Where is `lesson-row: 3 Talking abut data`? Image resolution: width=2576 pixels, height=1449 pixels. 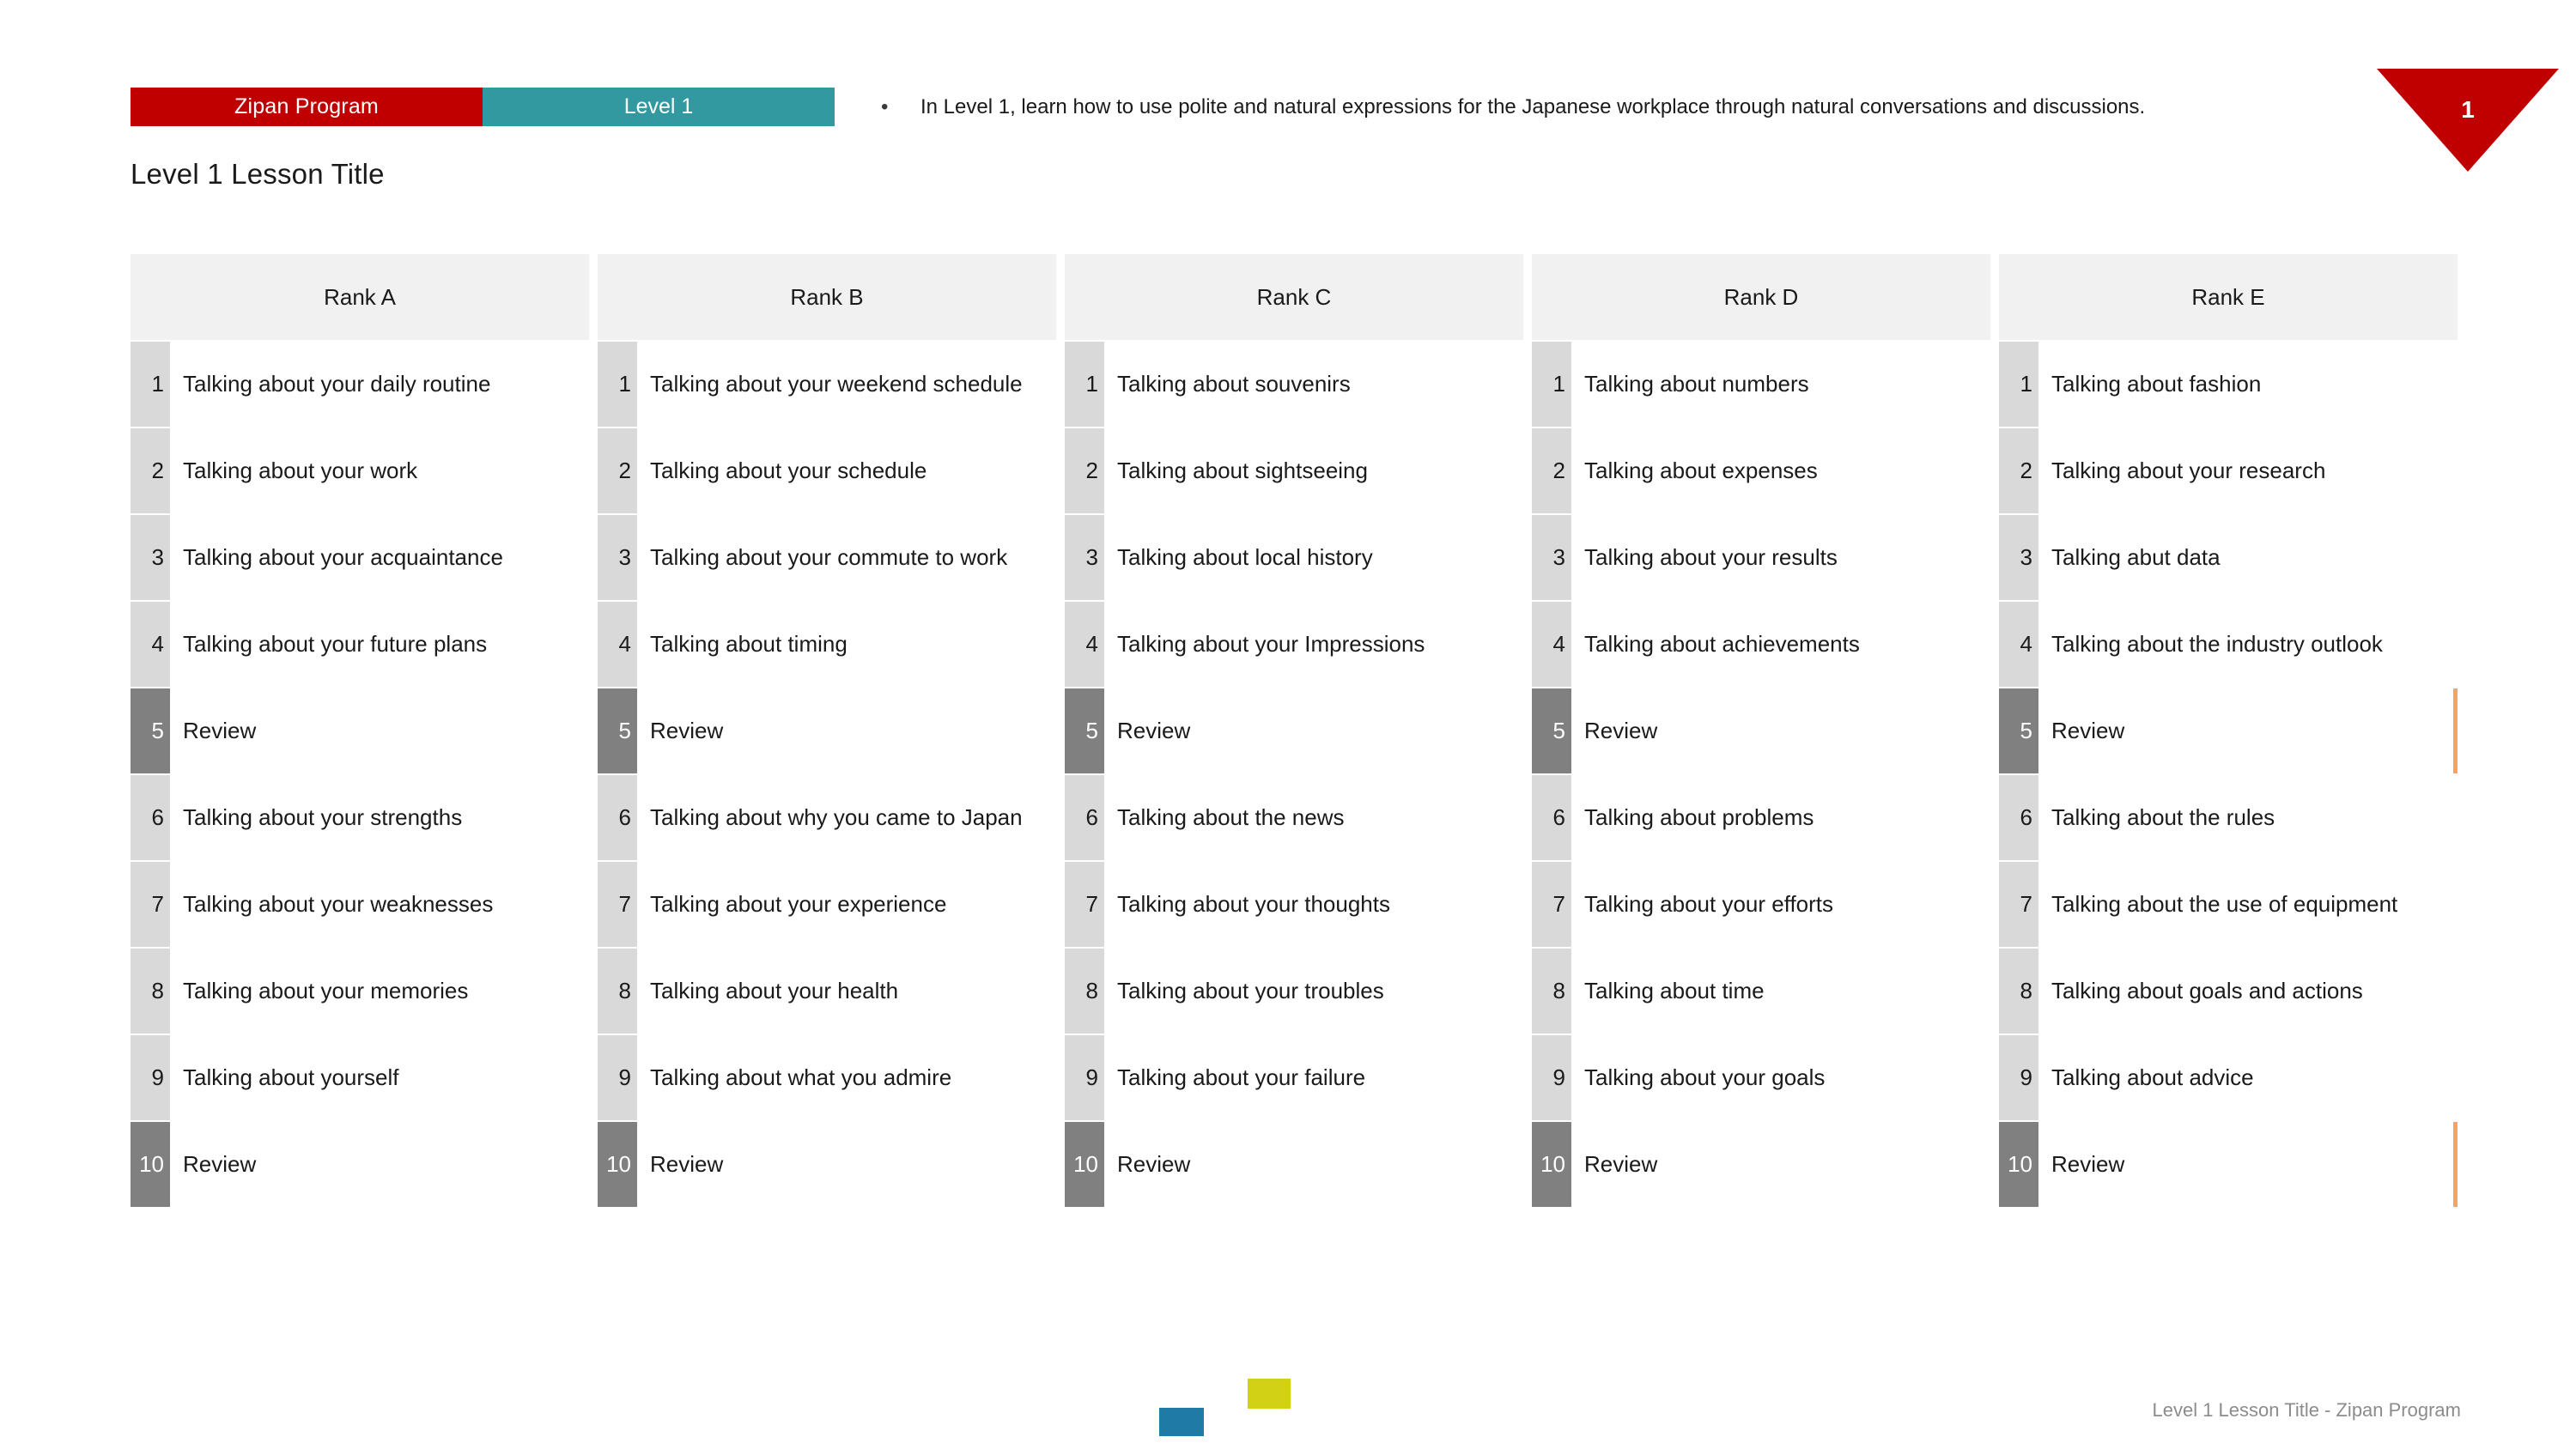
lesson-row: 3 Talking abut data is located at coordinates (2229, 558).